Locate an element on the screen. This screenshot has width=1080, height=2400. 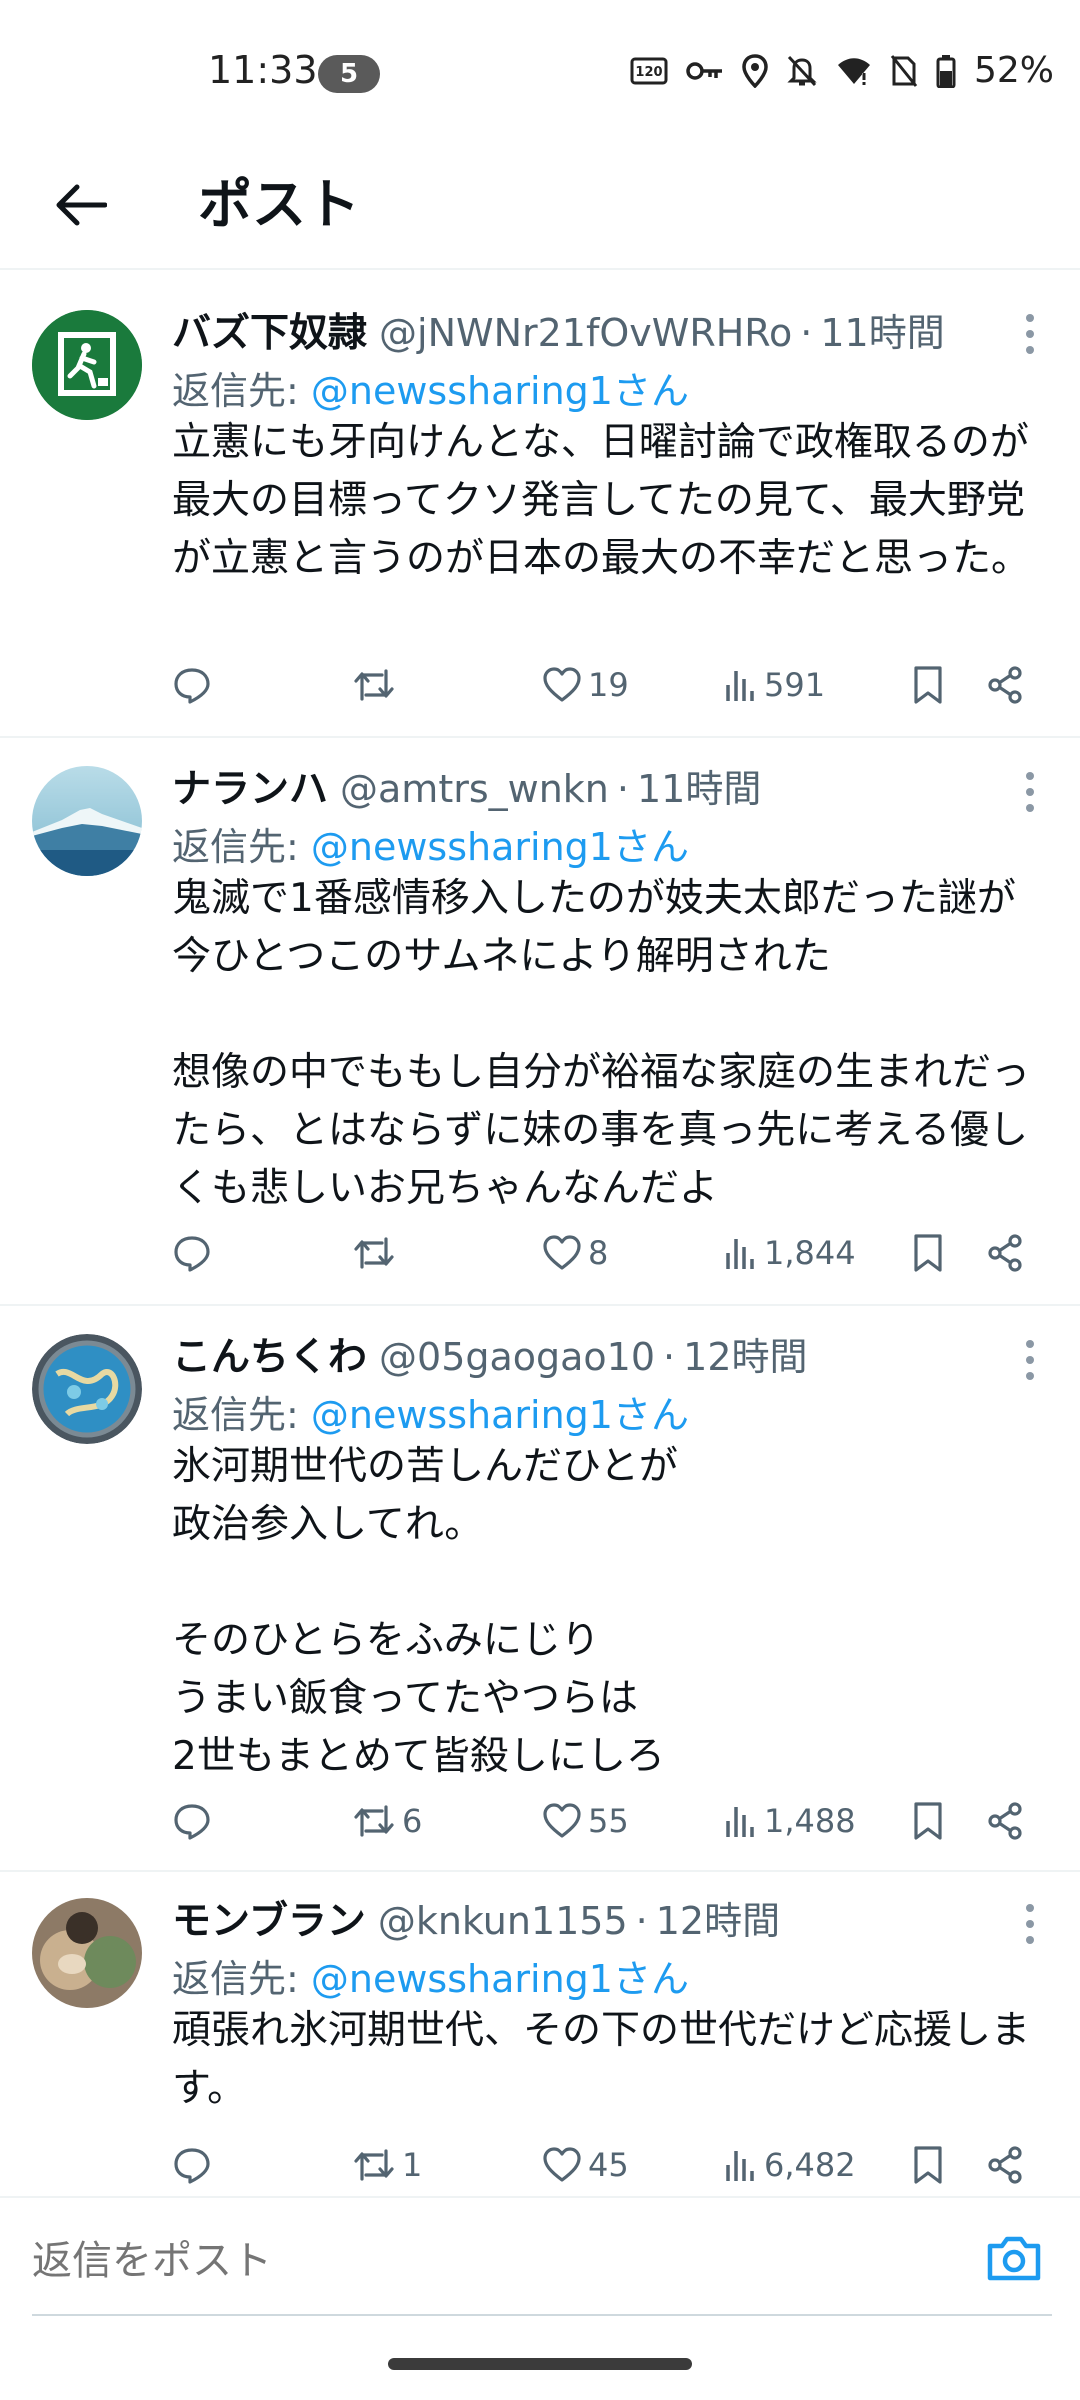
user-handle: @05gaogao10 is located at coordinates (517, 1357).